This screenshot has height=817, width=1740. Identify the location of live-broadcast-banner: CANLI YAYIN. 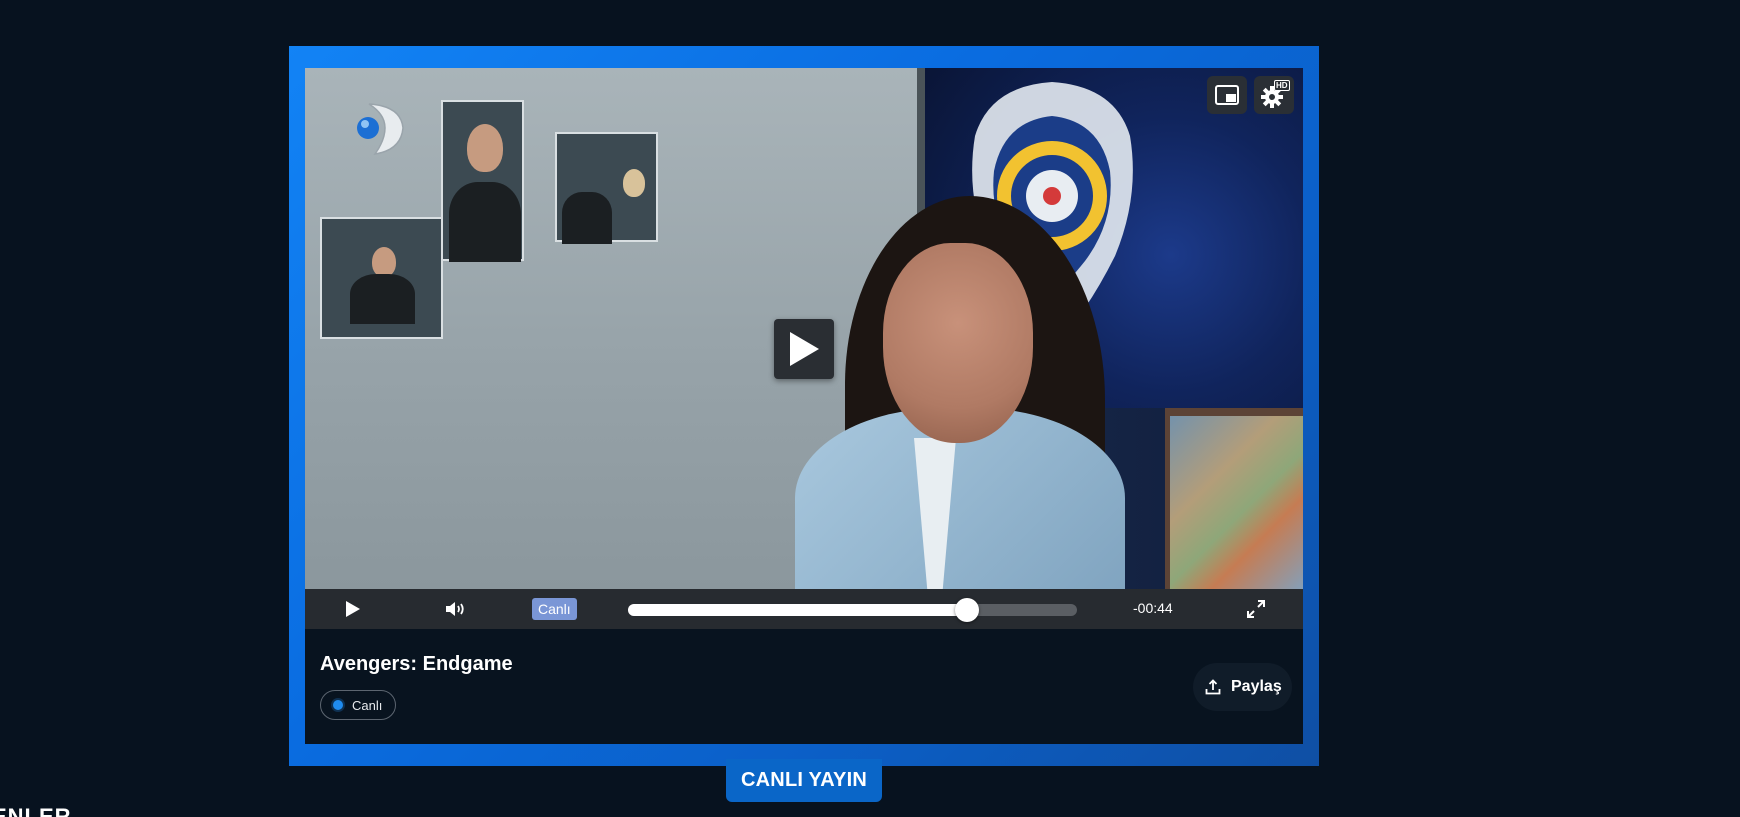
(804, 780).